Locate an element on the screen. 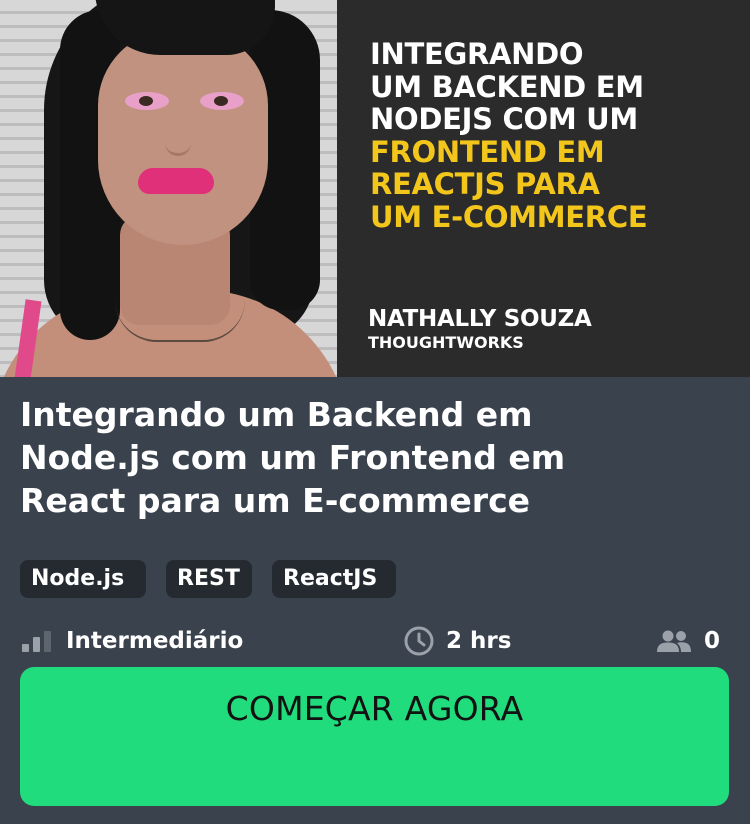 The image size is (750, 824). banner-headline-line: INTEGRANDO is located at coordinates (477, 54).